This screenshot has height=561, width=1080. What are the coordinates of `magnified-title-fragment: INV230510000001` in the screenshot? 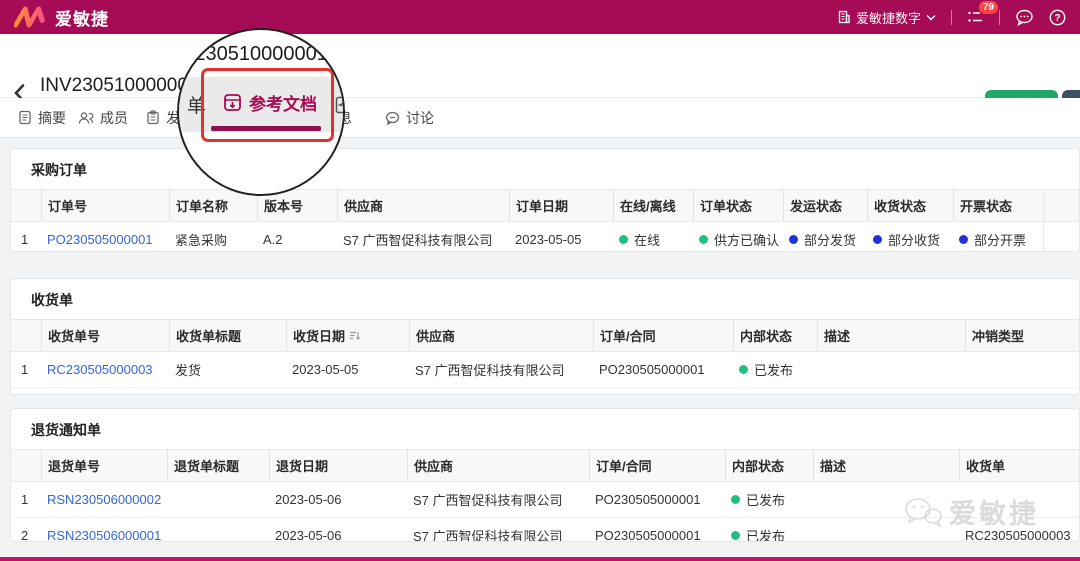 It's located at (252, 54).